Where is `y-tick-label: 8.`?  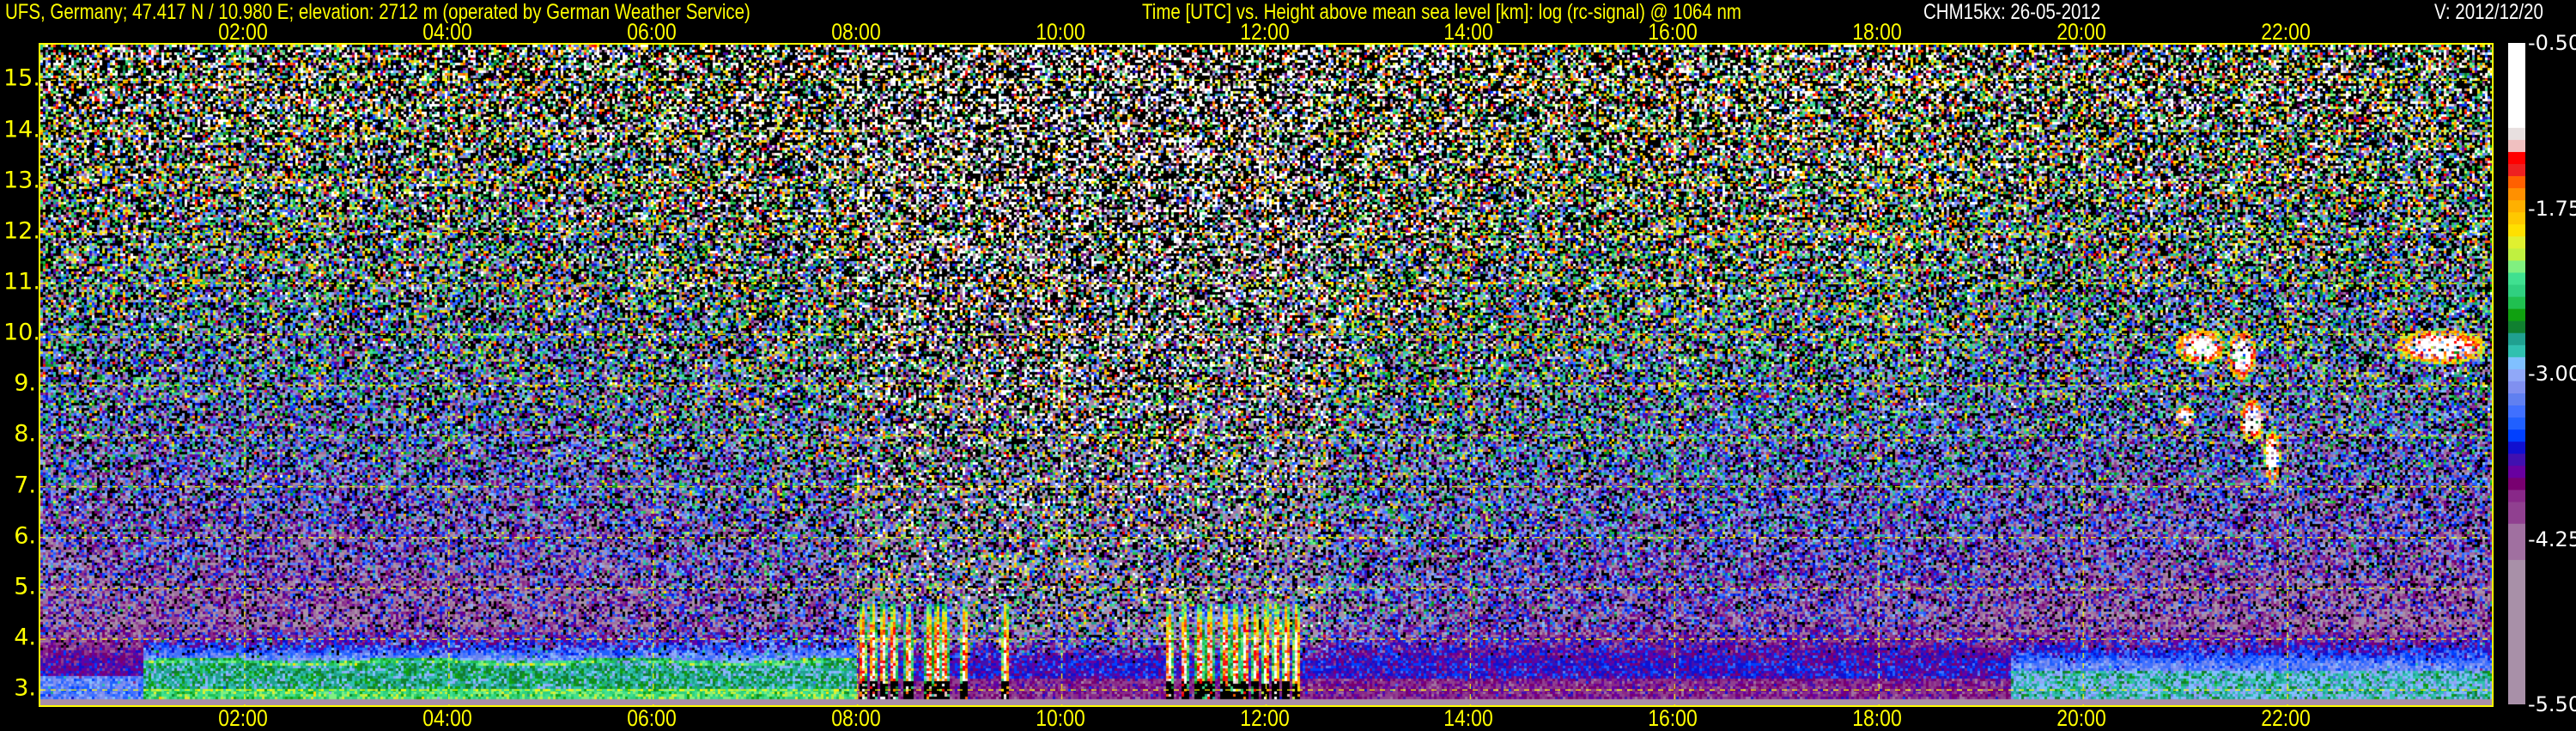 y-tick-label: 8. is located at coordinates (25, 434).